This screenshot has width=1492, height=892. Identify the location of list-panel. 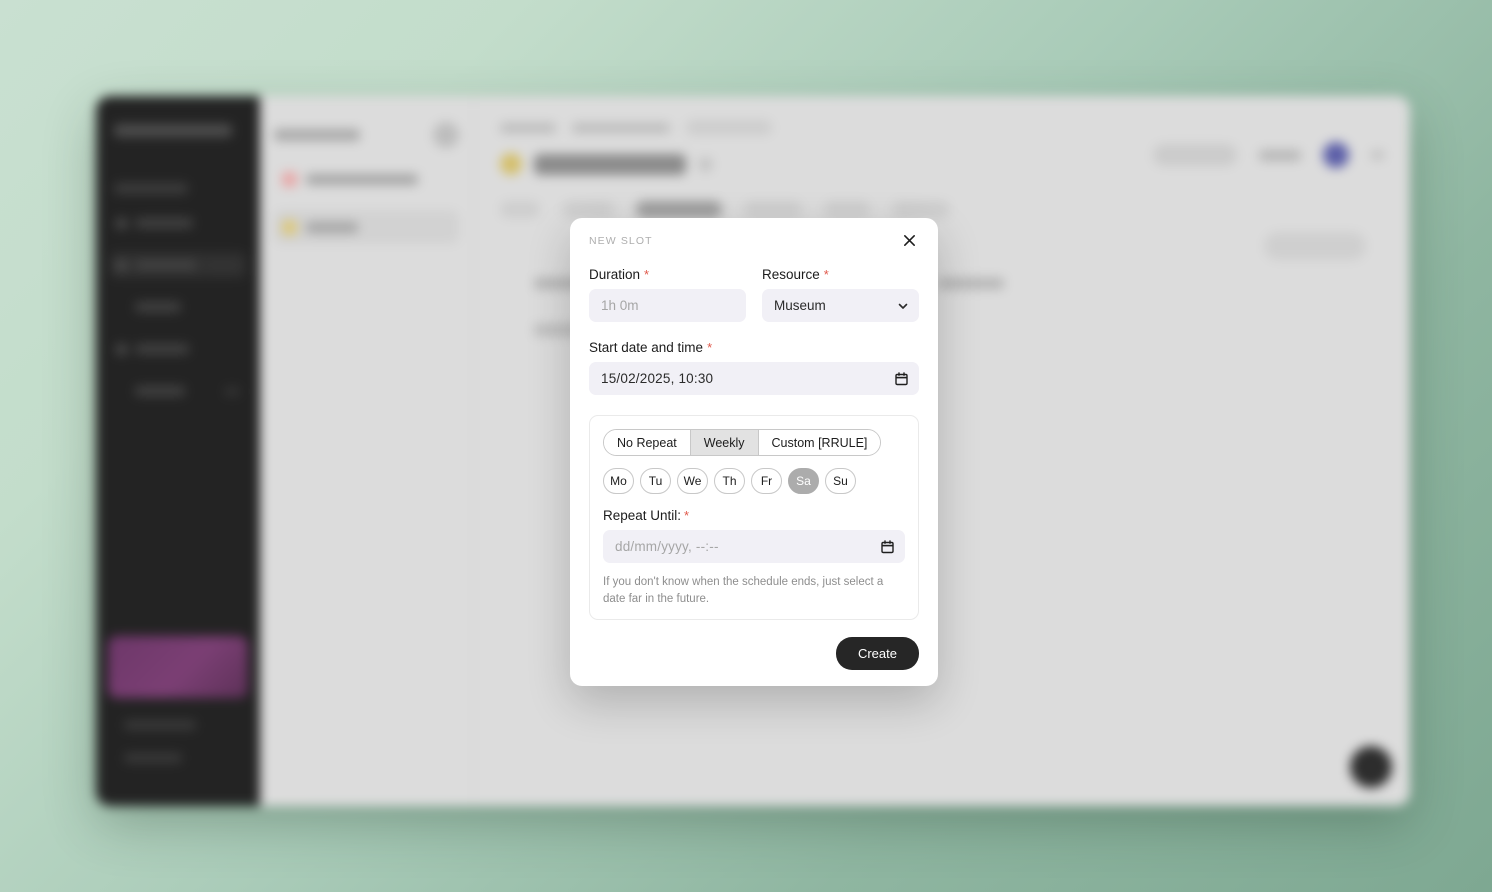
(367, 451).